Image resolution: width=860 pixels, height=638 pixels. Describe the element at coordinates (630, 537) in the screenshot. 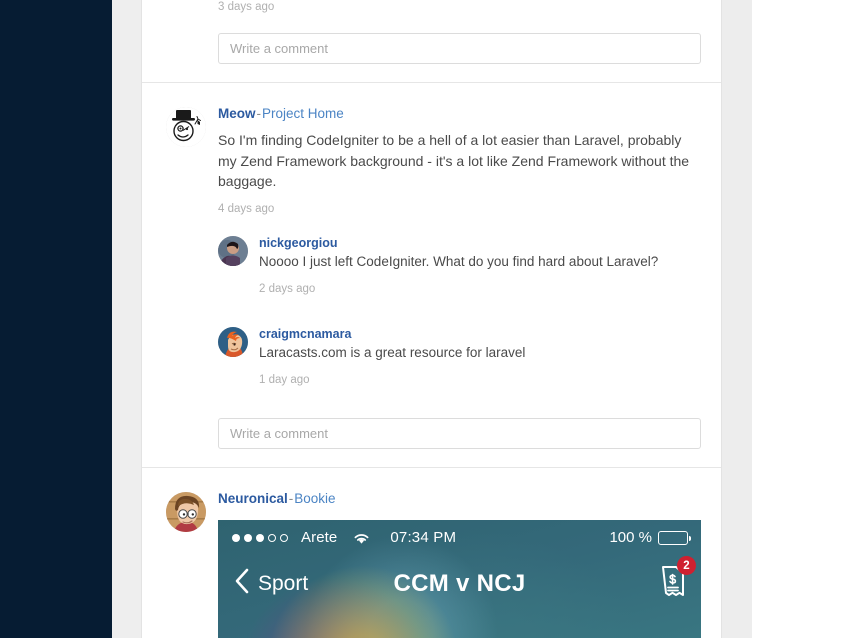

I see `battery-percent-label: 100 %` at that location.